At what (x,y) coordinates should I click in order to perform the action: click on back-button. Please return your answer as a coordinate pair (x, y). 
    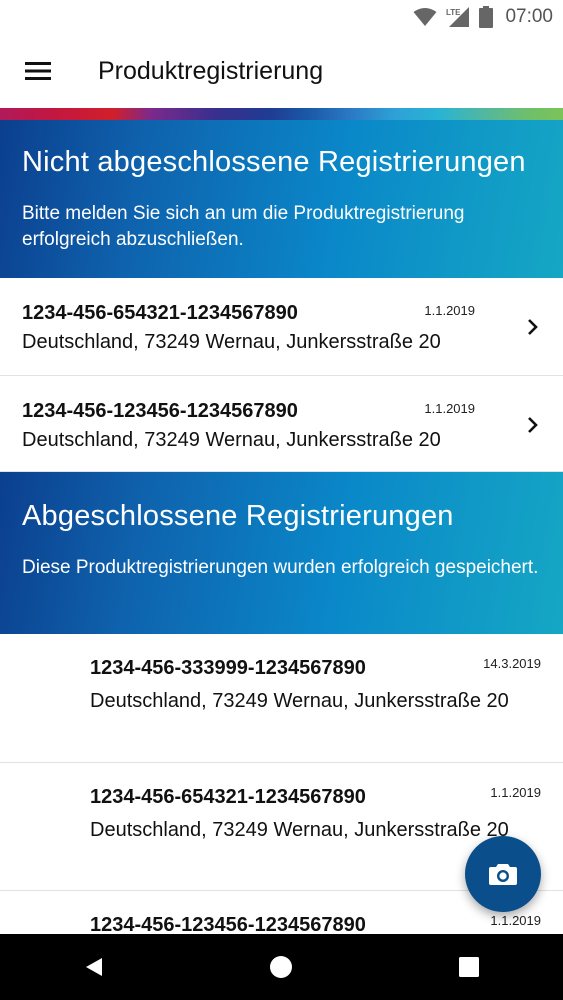
    Looking at the image, I should click on (94, 967).